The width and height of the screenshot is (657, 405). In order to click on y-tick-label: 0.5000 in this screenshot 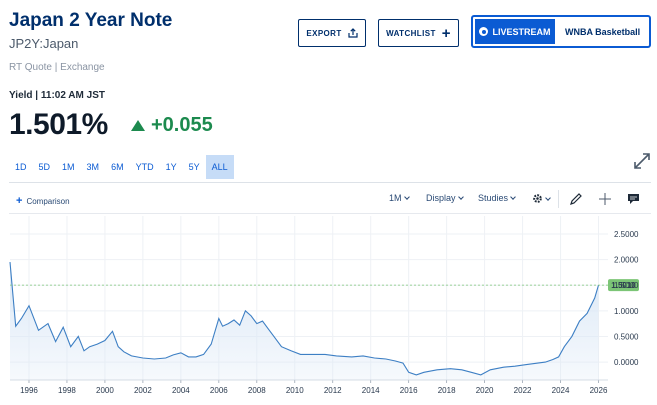, I will do `click(626, 336)`.